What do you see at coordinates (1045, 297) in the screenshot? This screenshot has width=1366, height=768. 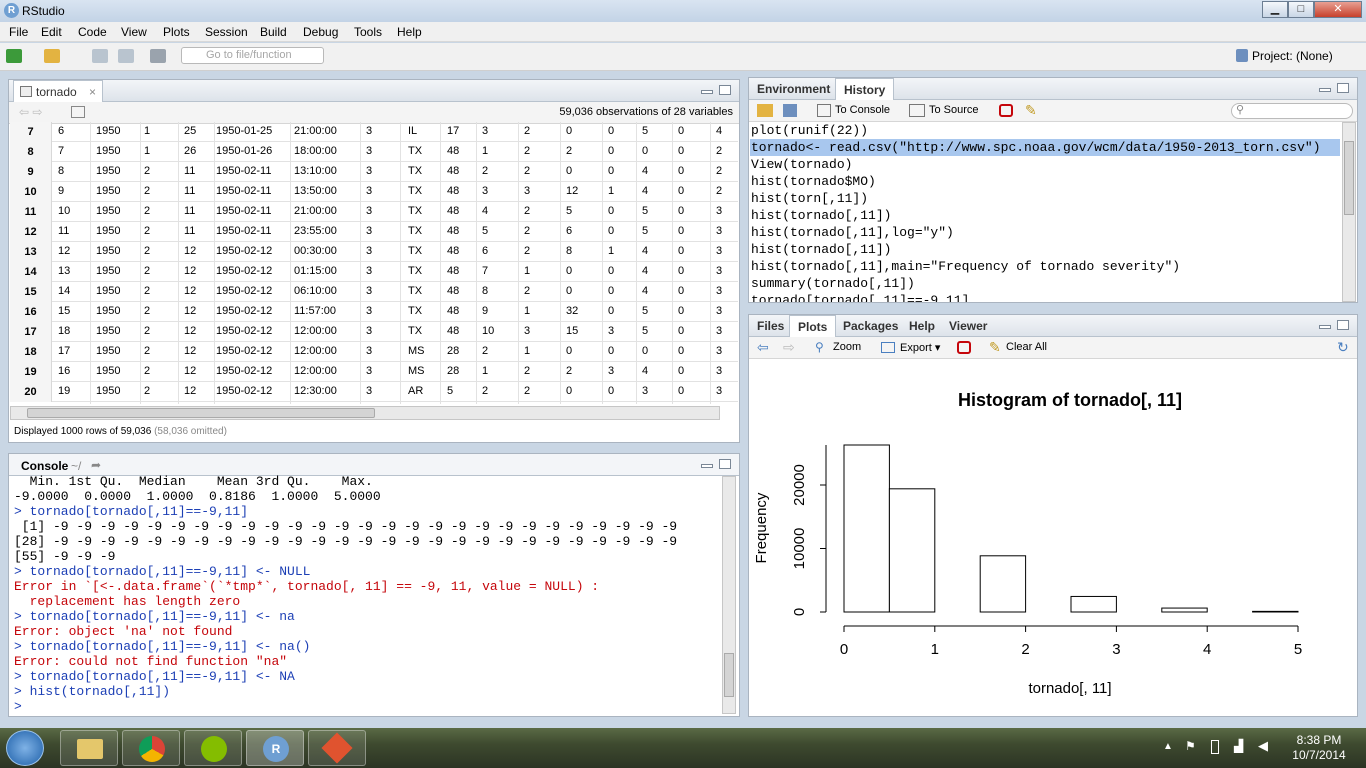 I see `history-entry: tornado[tornado[,11]==-9,11]` at bounding box center [1045, 297].